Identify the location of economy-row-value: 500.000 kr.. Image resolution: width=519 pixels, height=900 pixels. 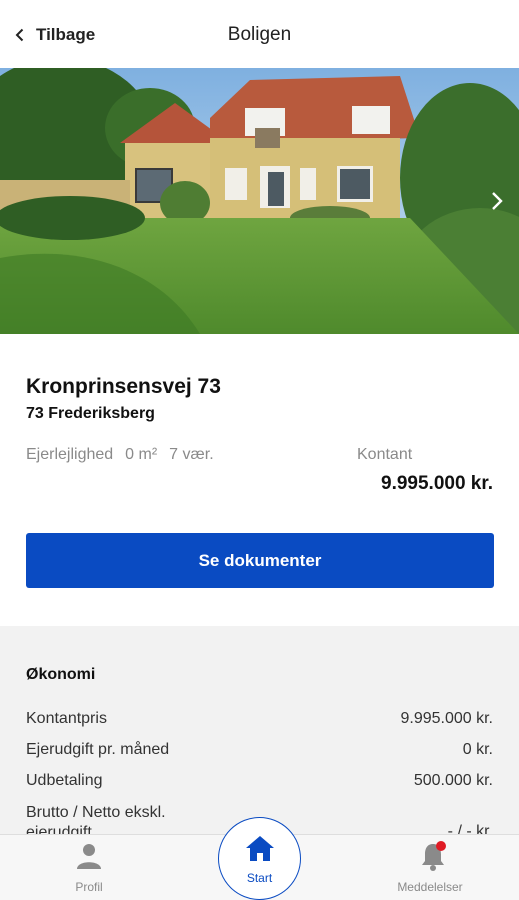
(453, 780).